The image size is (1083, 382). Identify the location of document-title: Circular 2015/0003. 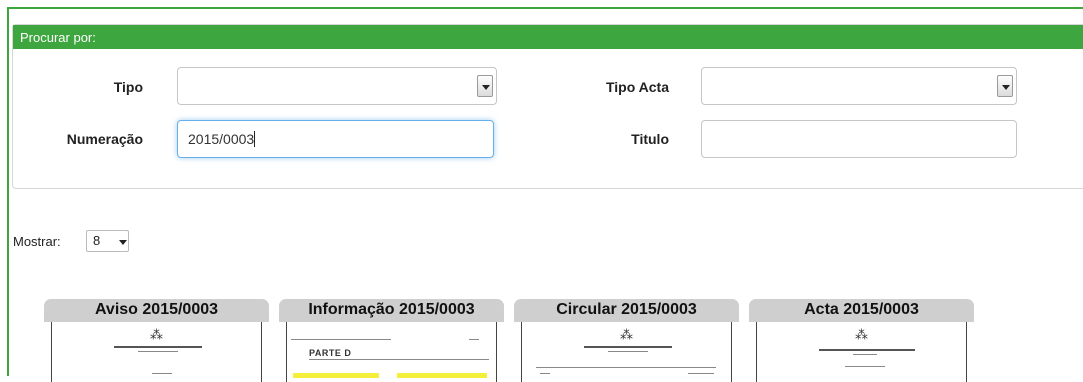
(626, 310).